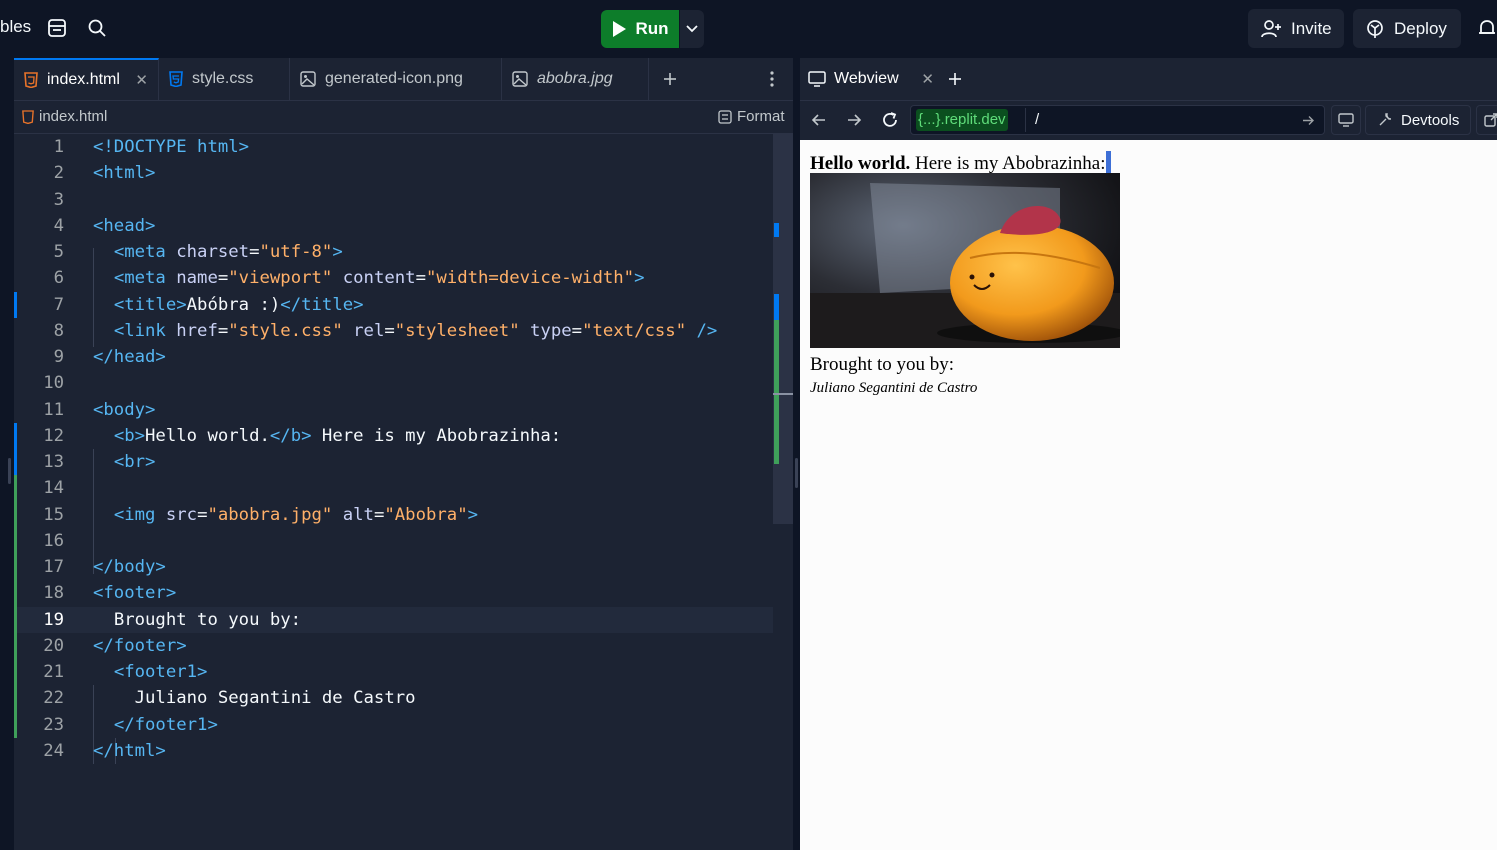 The height and width of the screenshot is (850, 1497). Describe the element at coordinates (860, 163) in the screenshot. I see `preview-bold-text: Hello world.` at that location.